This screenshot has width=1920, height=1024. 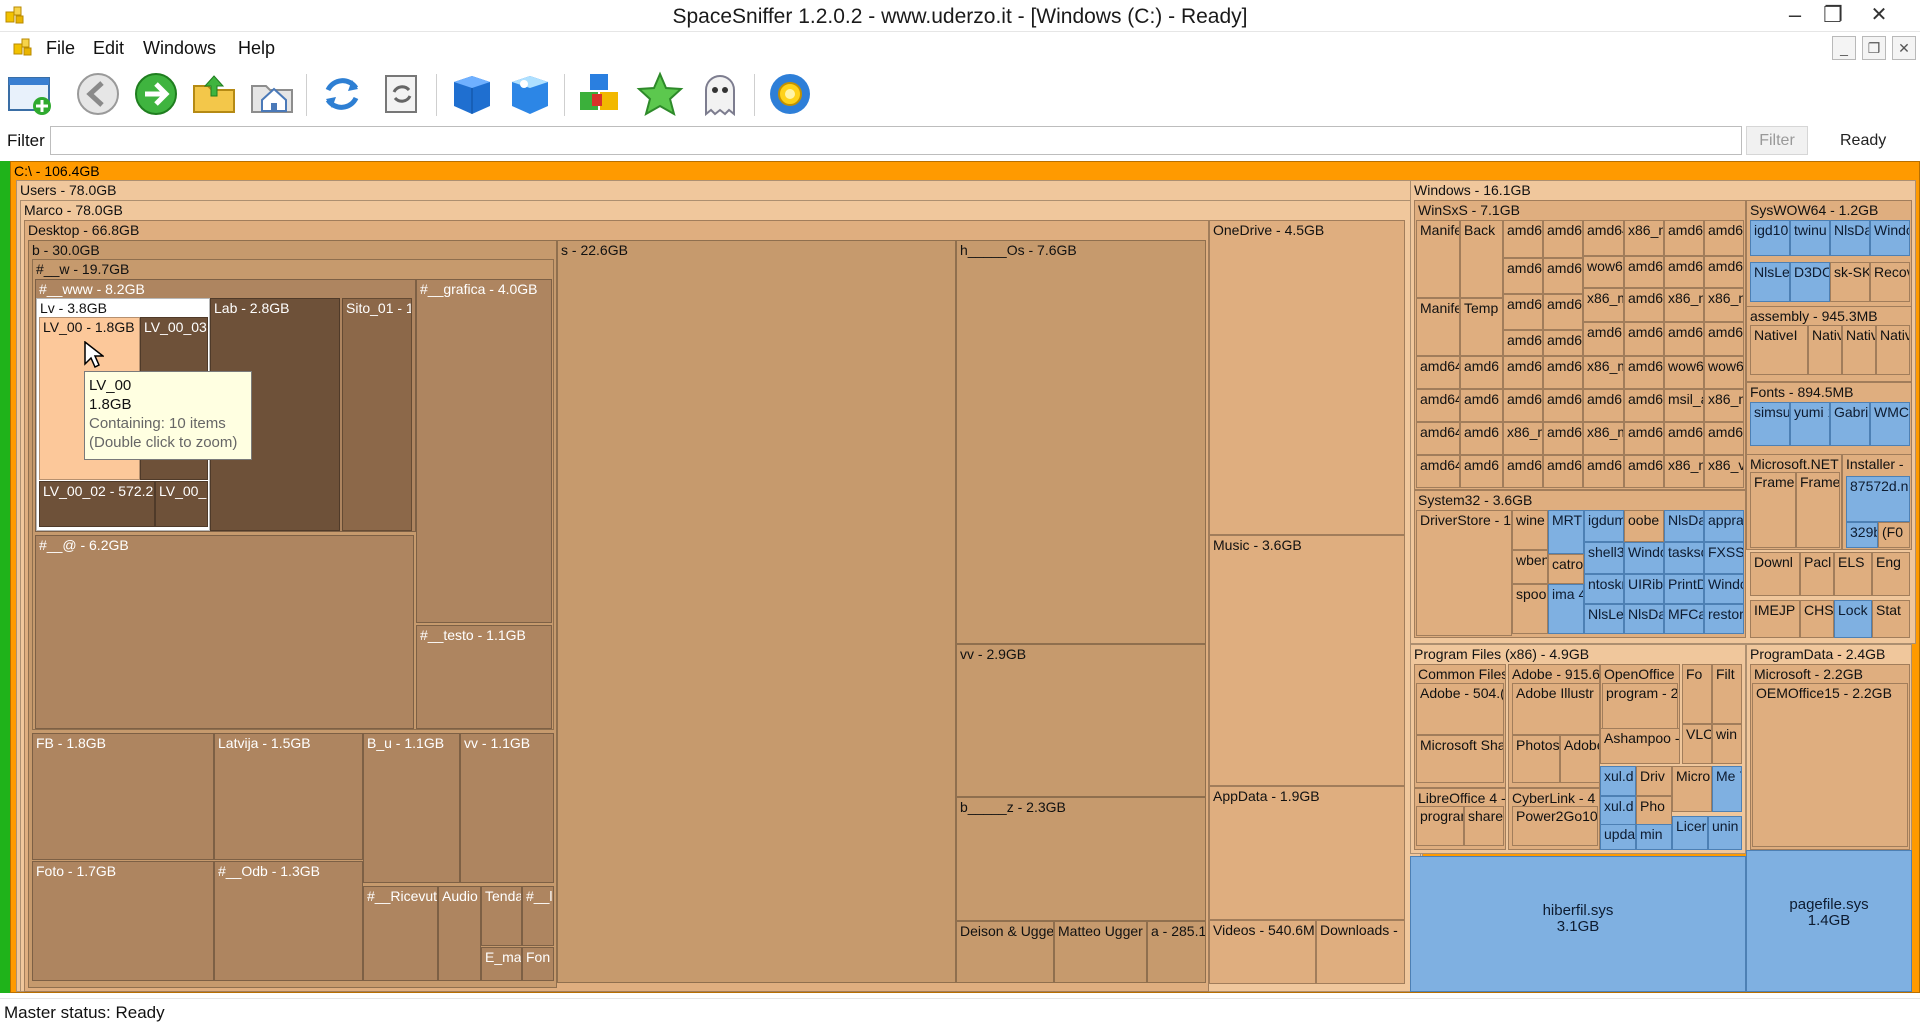 I want to click on mdi-close-button: ✕, so click(x=1904, y=48).